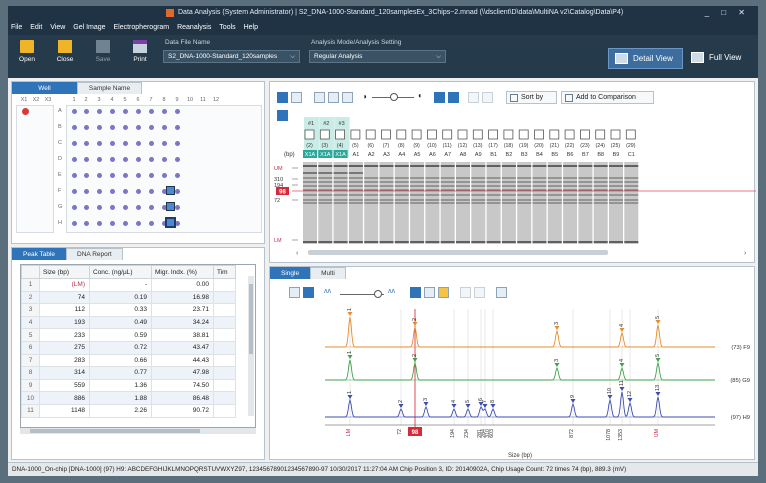 The width and height of the screenshot is (766, 483). I want to click on close-button: Close, so click(65, 51).